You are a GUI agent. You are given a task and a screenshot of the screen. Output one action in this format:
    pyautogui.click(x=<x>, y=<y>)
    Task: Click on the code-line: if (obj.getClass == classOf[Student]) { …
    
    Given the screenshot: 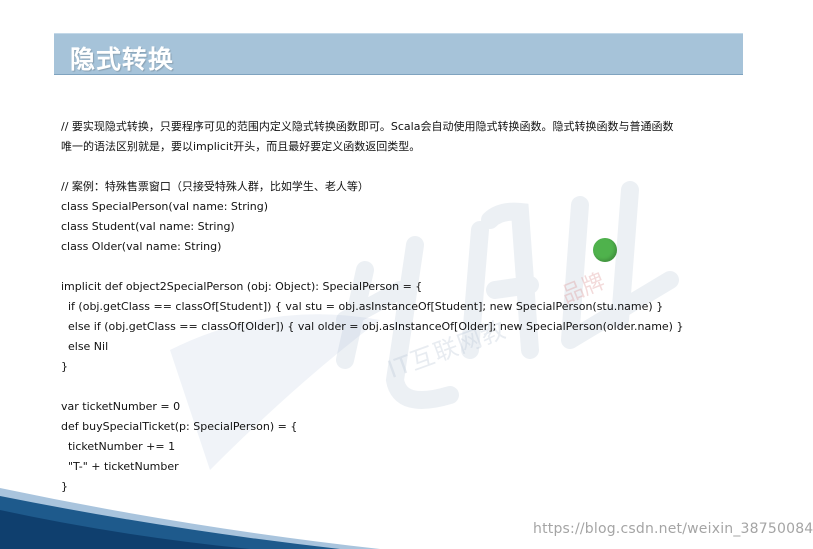 What is the action you would take?
    pyautogui.click(x=362, y=306)
    